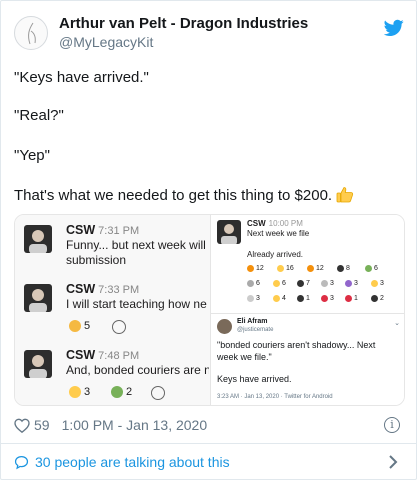 This screenshot has width=417, height=480. What do you see at coordinates (183, 23) in the screenshot?
I see `author-name: Arthur van Pelt - Dragon Industries` at bounding box center [183, 23].